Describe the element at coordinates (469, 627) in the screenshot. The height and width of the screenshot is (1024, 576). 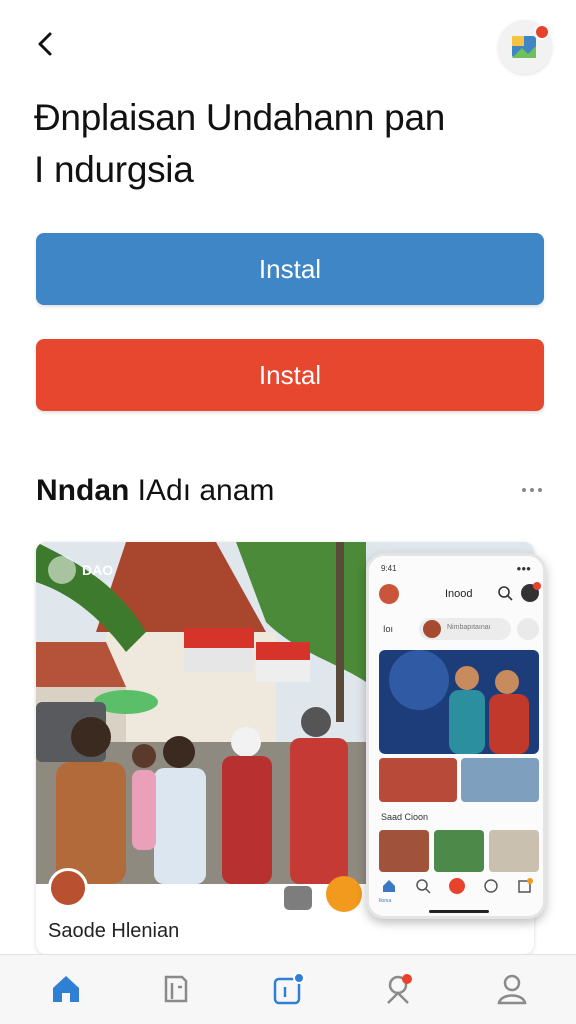
I see `phone-search-text: Nimbapıtaınaı` at that location.